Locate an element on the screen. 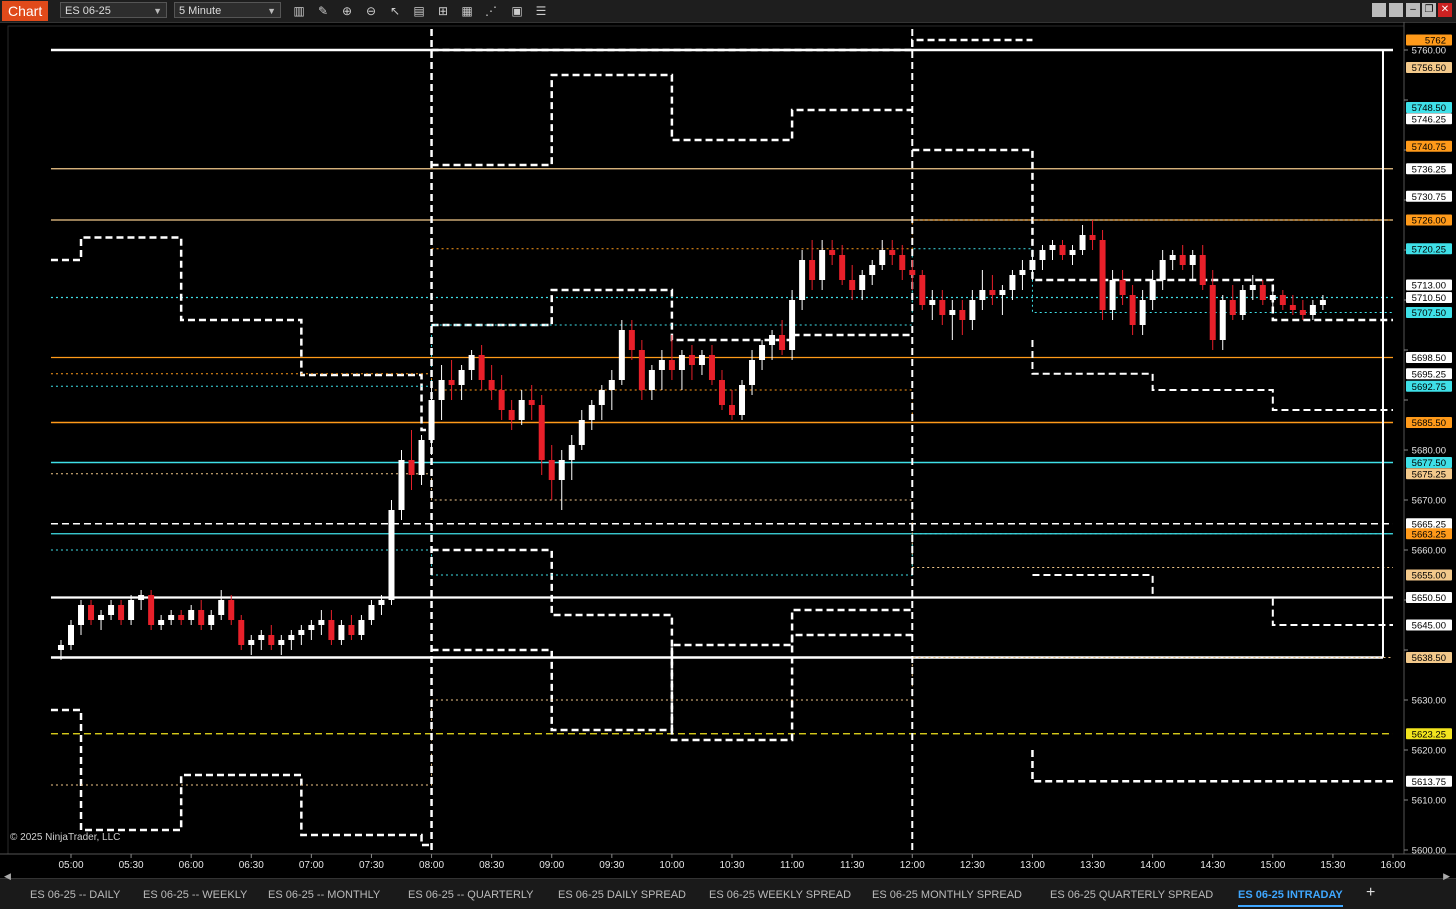 Image resolution: width=1456 pixels, height=909 pixels. zoom-out-icon: ⊖ is located at coordinates (371, 11).